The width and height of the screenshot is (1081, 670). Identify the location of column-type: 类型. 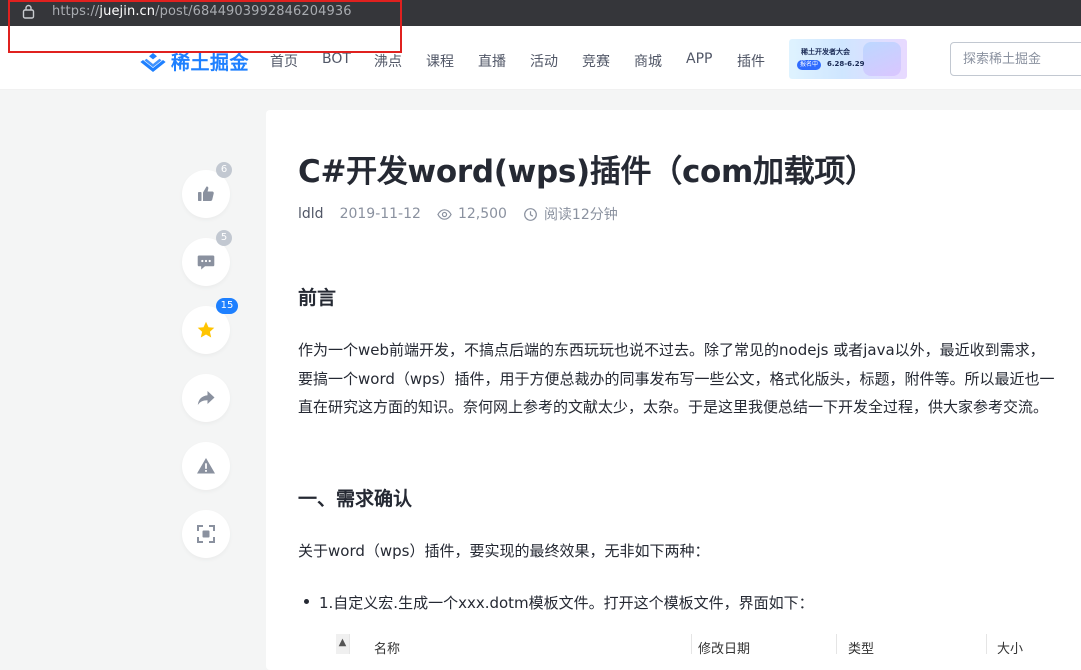
(861, 649).